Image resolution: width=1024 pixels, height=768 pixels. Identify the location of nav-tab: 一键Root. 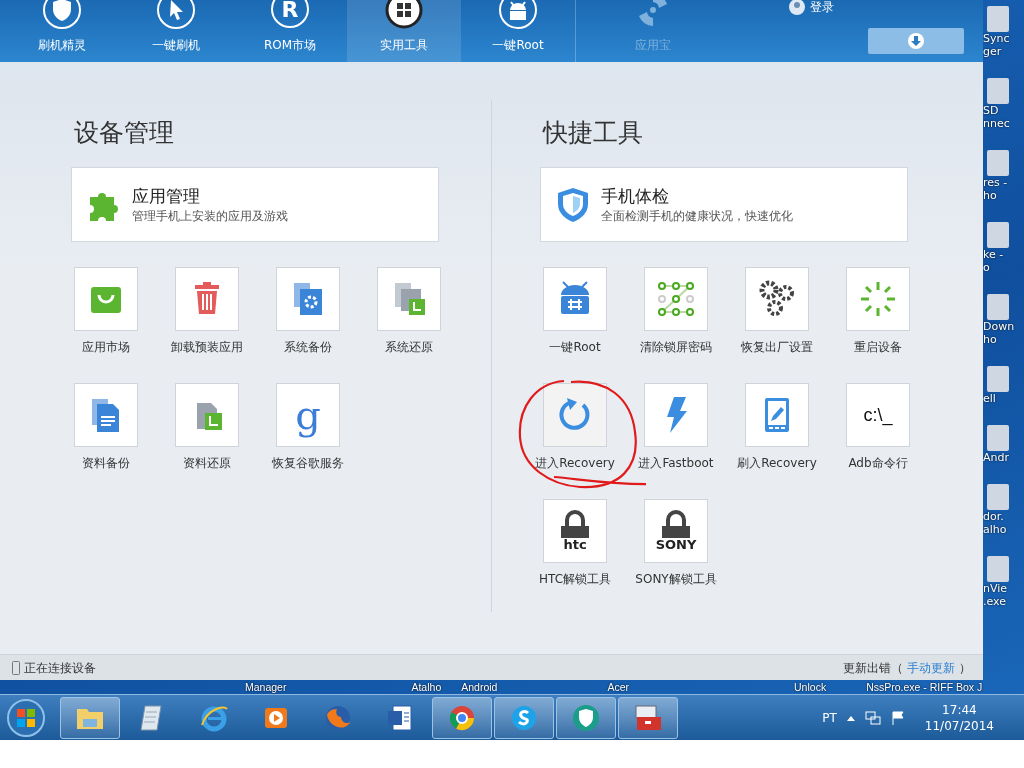
(518, 31).